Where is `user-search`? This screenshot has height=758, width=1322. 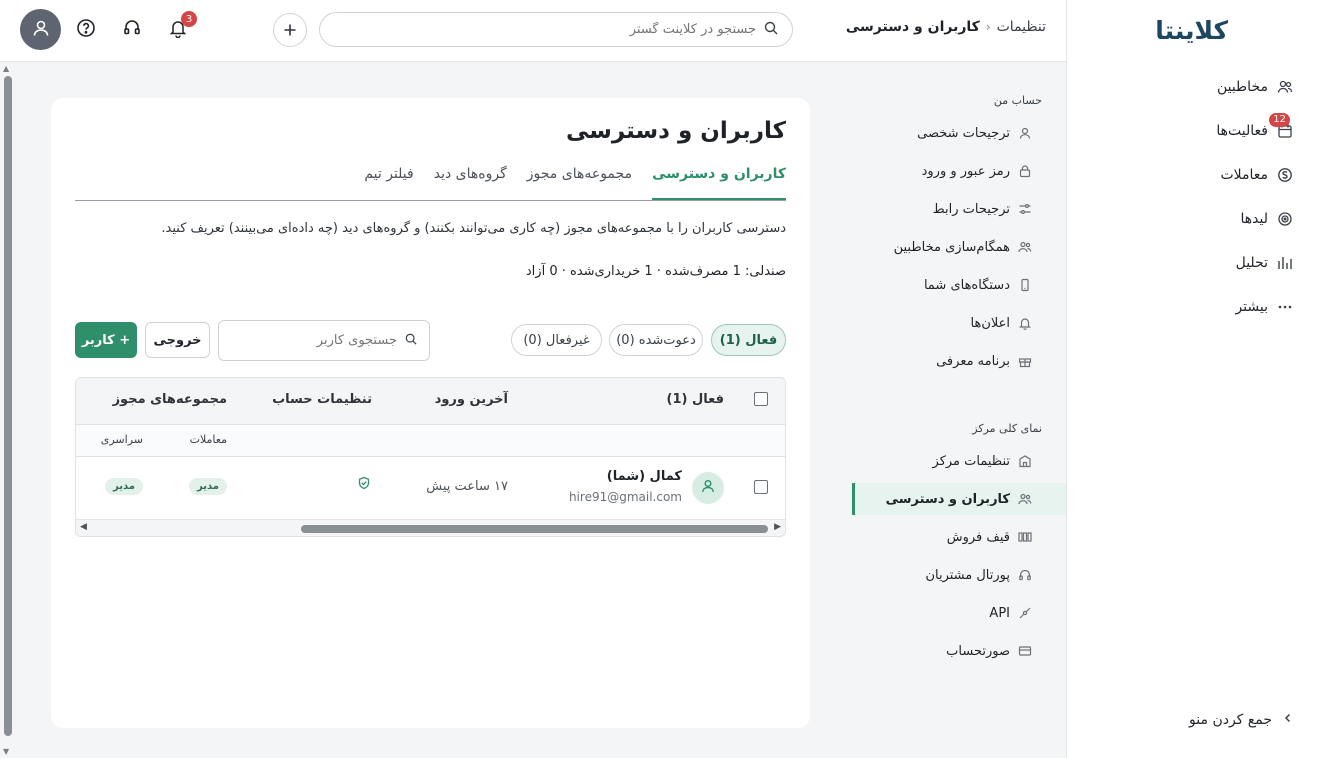 user-search is located at coordinates (324, 340).